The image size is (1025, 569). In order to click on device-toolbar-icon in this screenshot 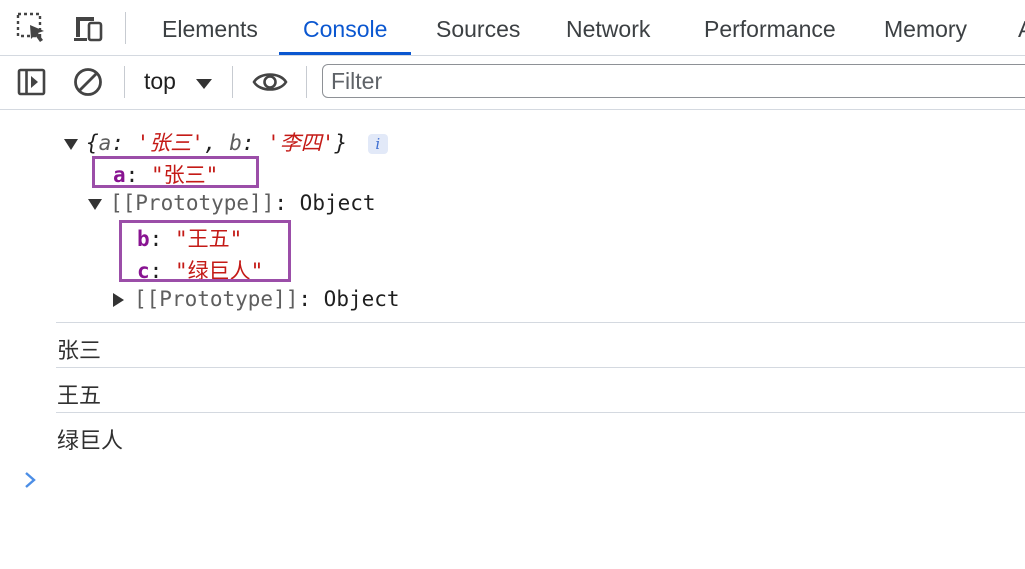, I will do `click(89, 29)`.